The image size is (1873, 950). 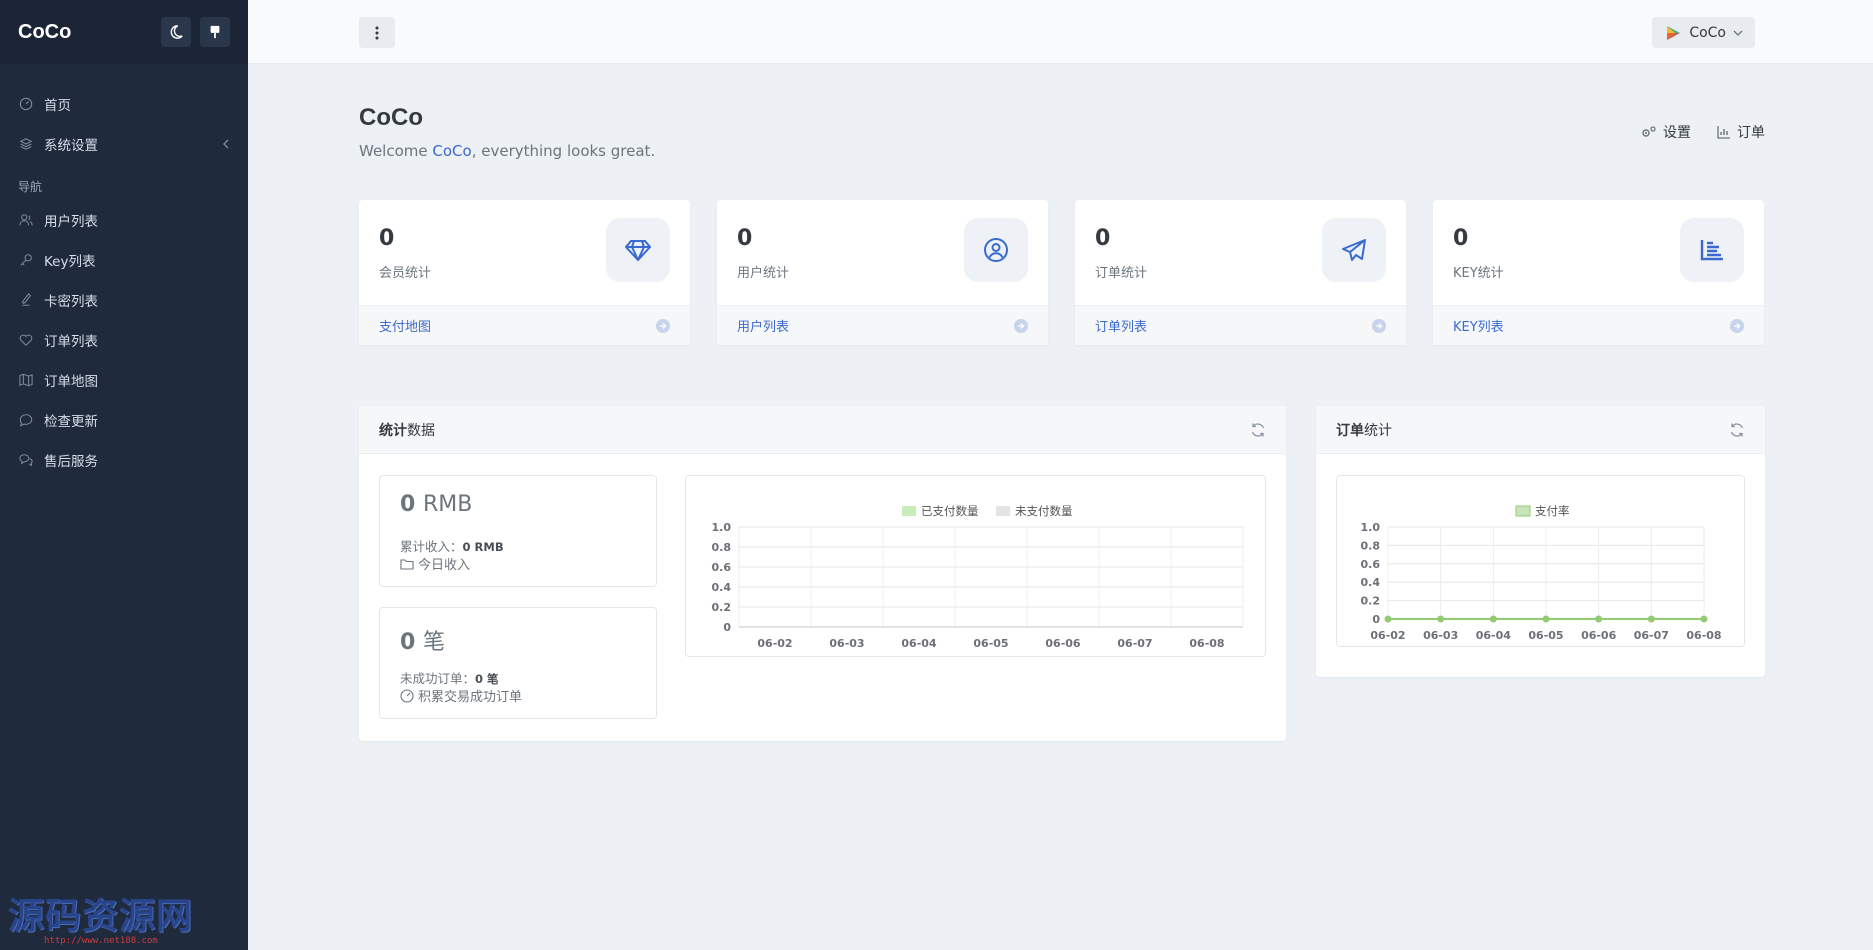 I want to click on nav-section-heading: 导航, so click(x=30, y=187).